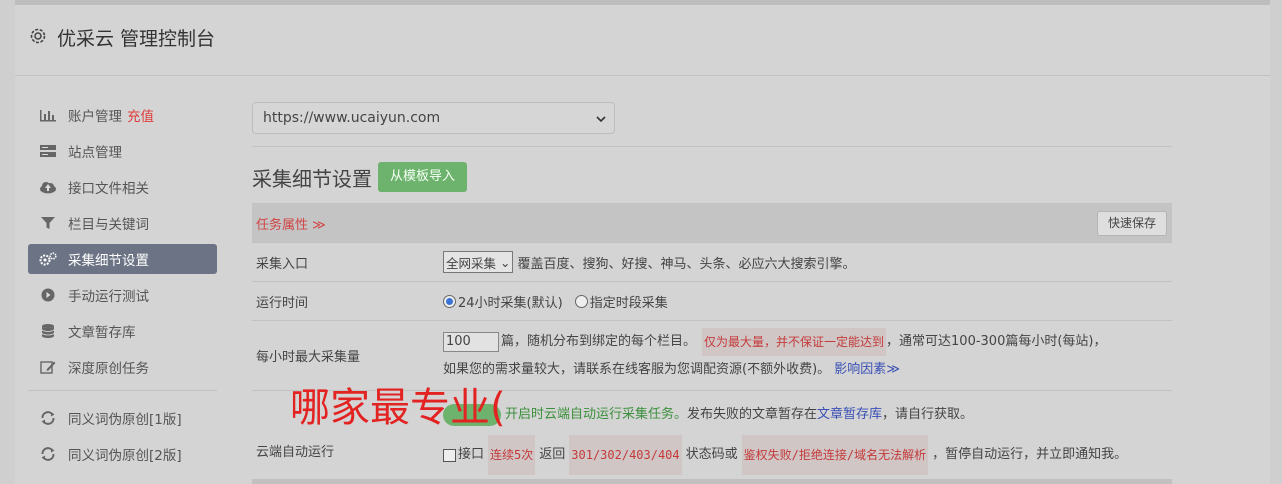  Describe the element at coordinates (312, 178) in the screenshot. I see `section-title: 采集细节设置` at that location.